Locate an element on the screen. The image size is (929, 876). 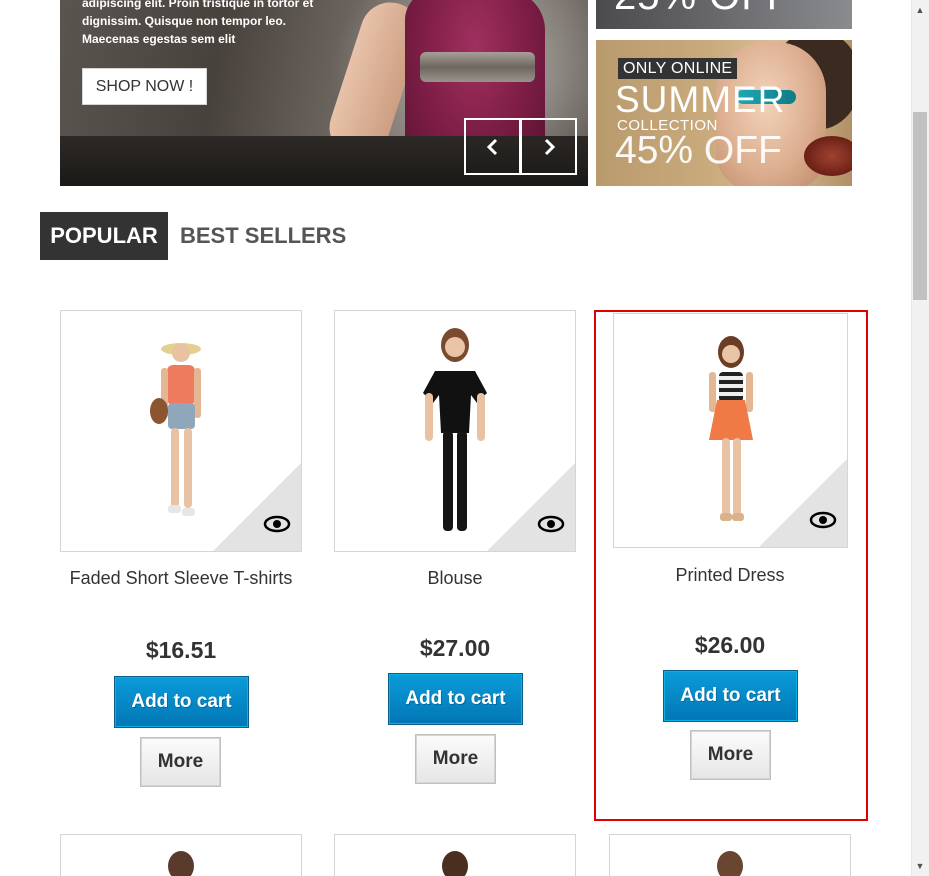
hero-text-line: dignissim. Quisque non tempor leo. is located at coordinates (184, 21).